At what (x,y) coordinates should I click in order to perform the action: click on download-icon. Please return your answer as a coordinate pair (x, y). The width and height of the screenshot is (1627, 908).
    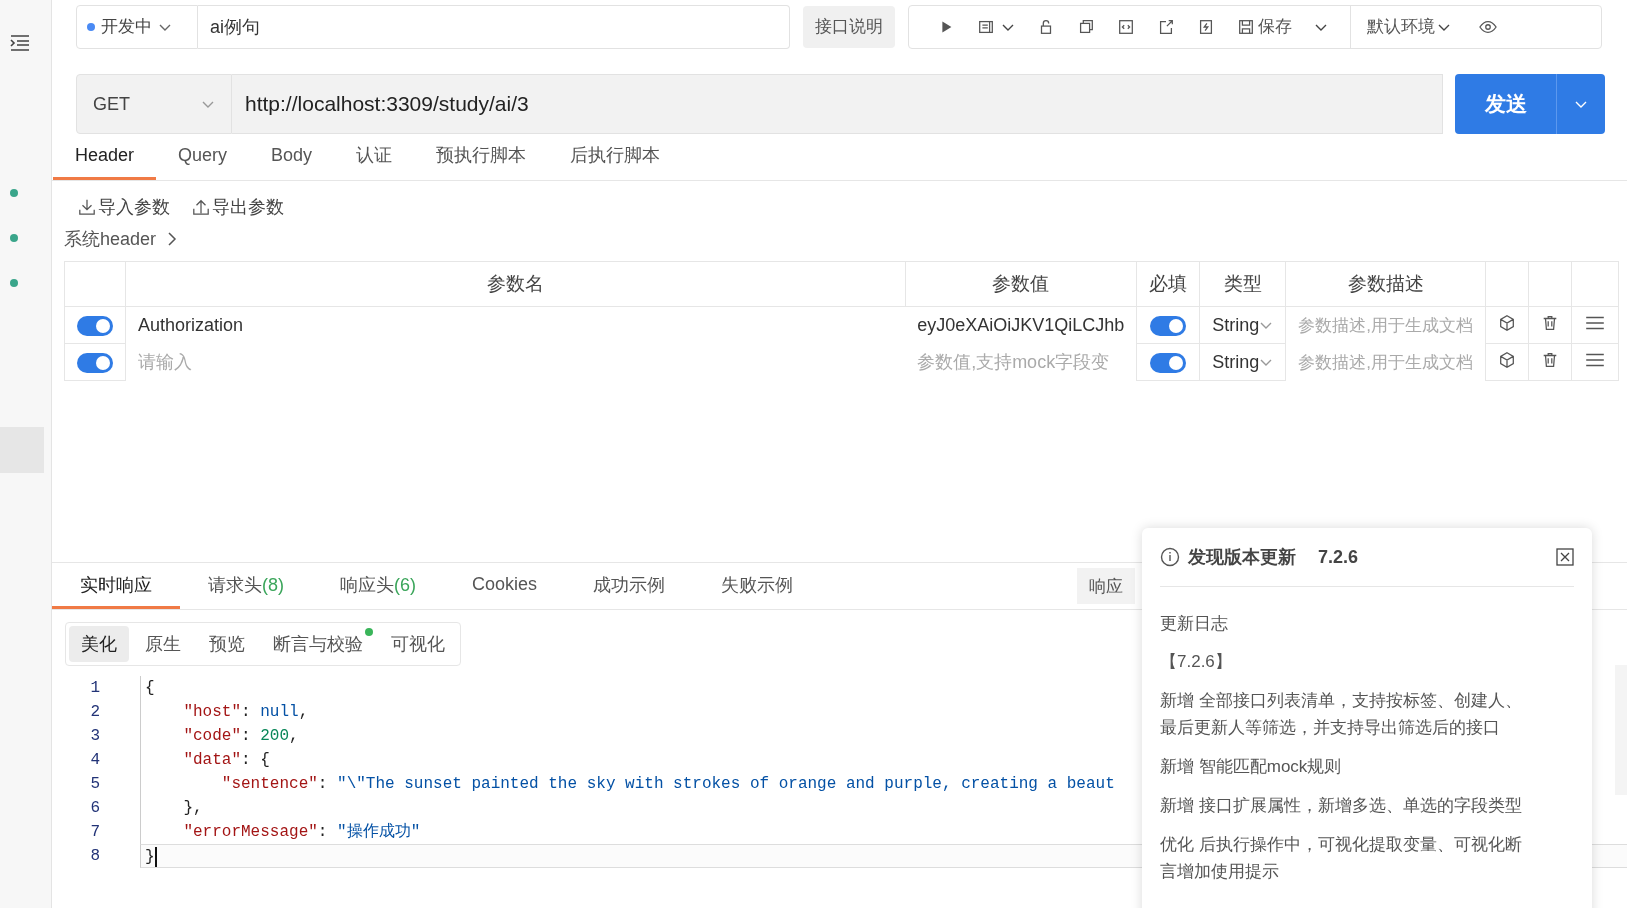
    Looking at the image, I should click on (87, 207).